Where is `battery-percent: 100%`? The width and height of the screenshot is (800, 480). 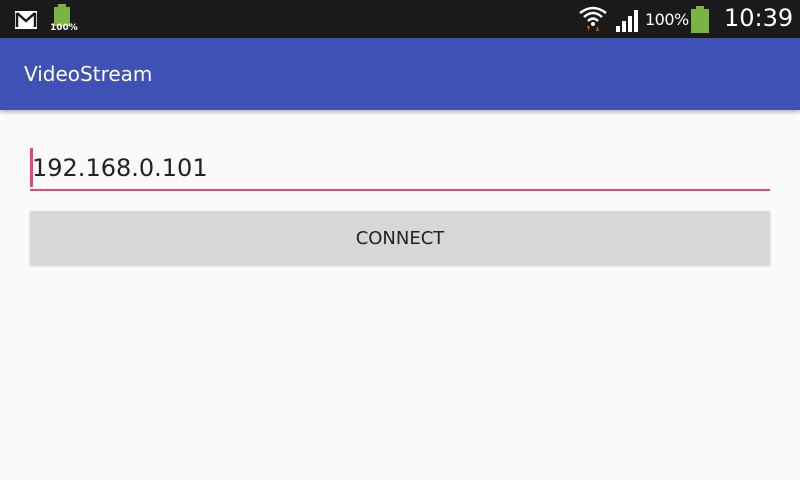
battery-percent: 100% is located at coordinates (667, 19).